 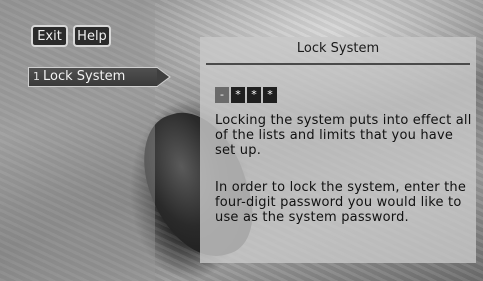 What do you see at coordinates (49, 36) in the screenshot?
I see `exit-button: Exit` at bounding box center [49, 36].